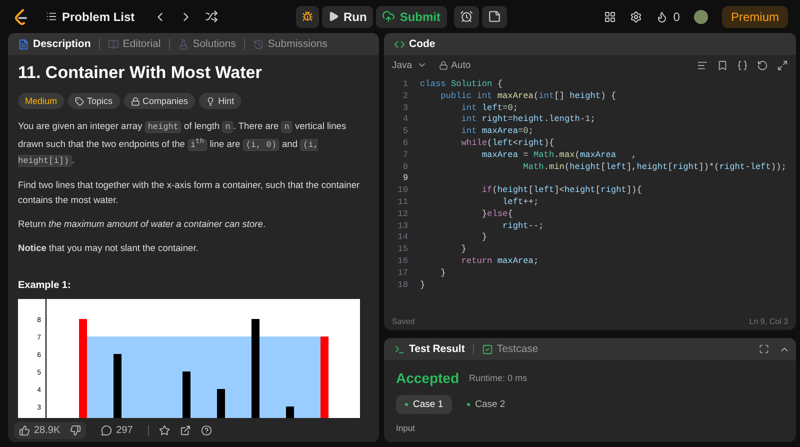  What do you see at coordinates (189, 192) in the screenshot?
I see `description-paragraph: Find two lines that together with the x-axis form a container, such that the container contains the most water.` at bounding box center [189, 192].